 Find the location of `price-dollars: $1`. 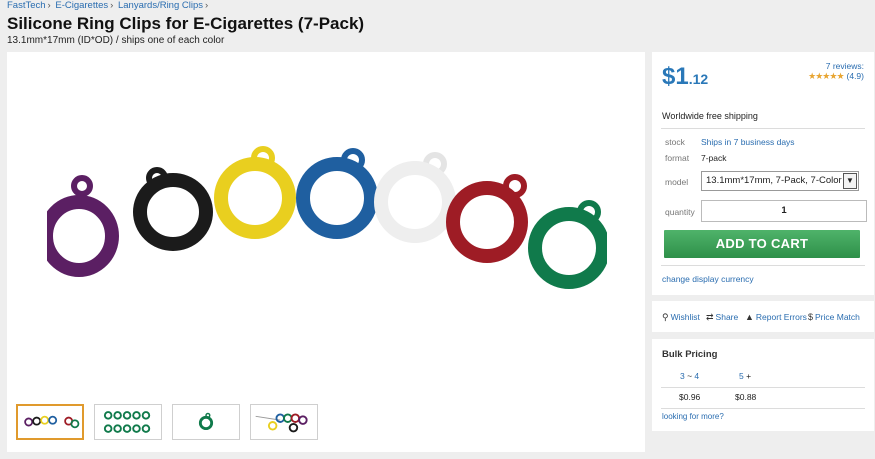

price-dollars: $1 is located at coordinates (675, 76).